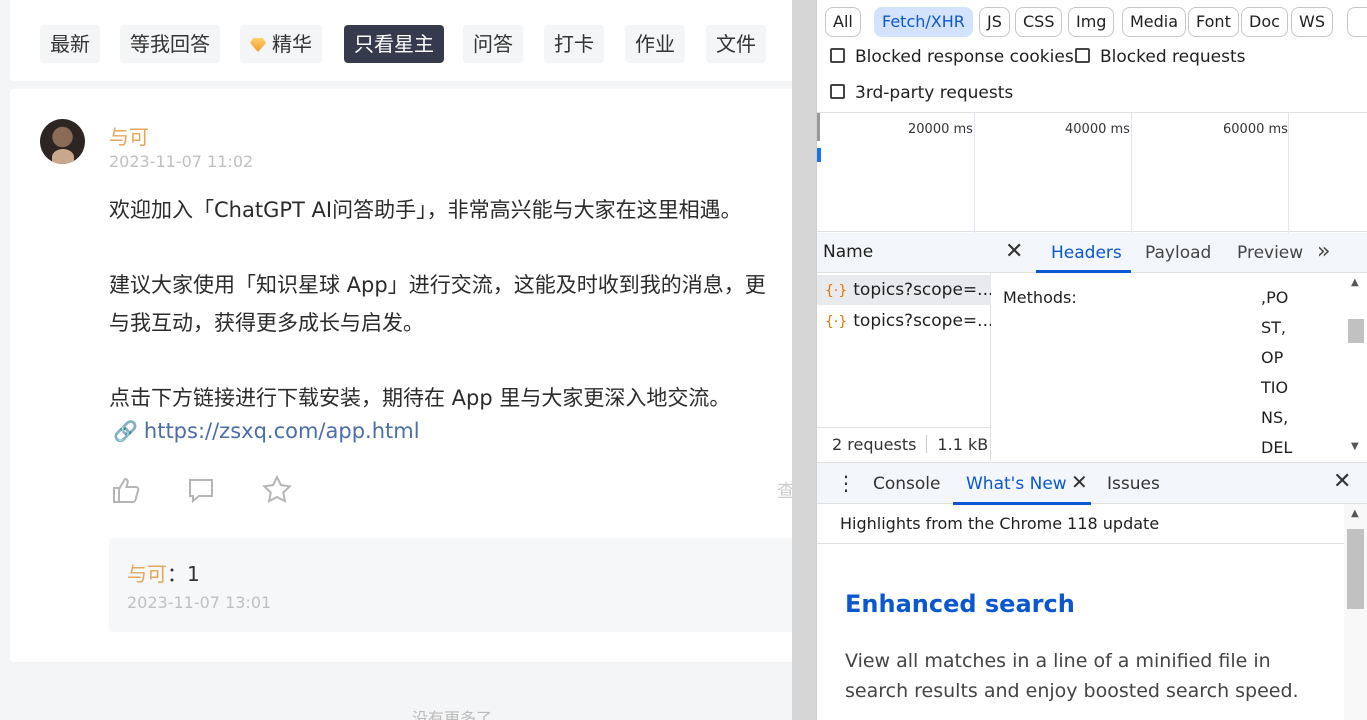  Describe the element at coordinates (923, 22) in the screenshot. I see `type-filter-fetch-xhr: Fetch/XHR` at that location.